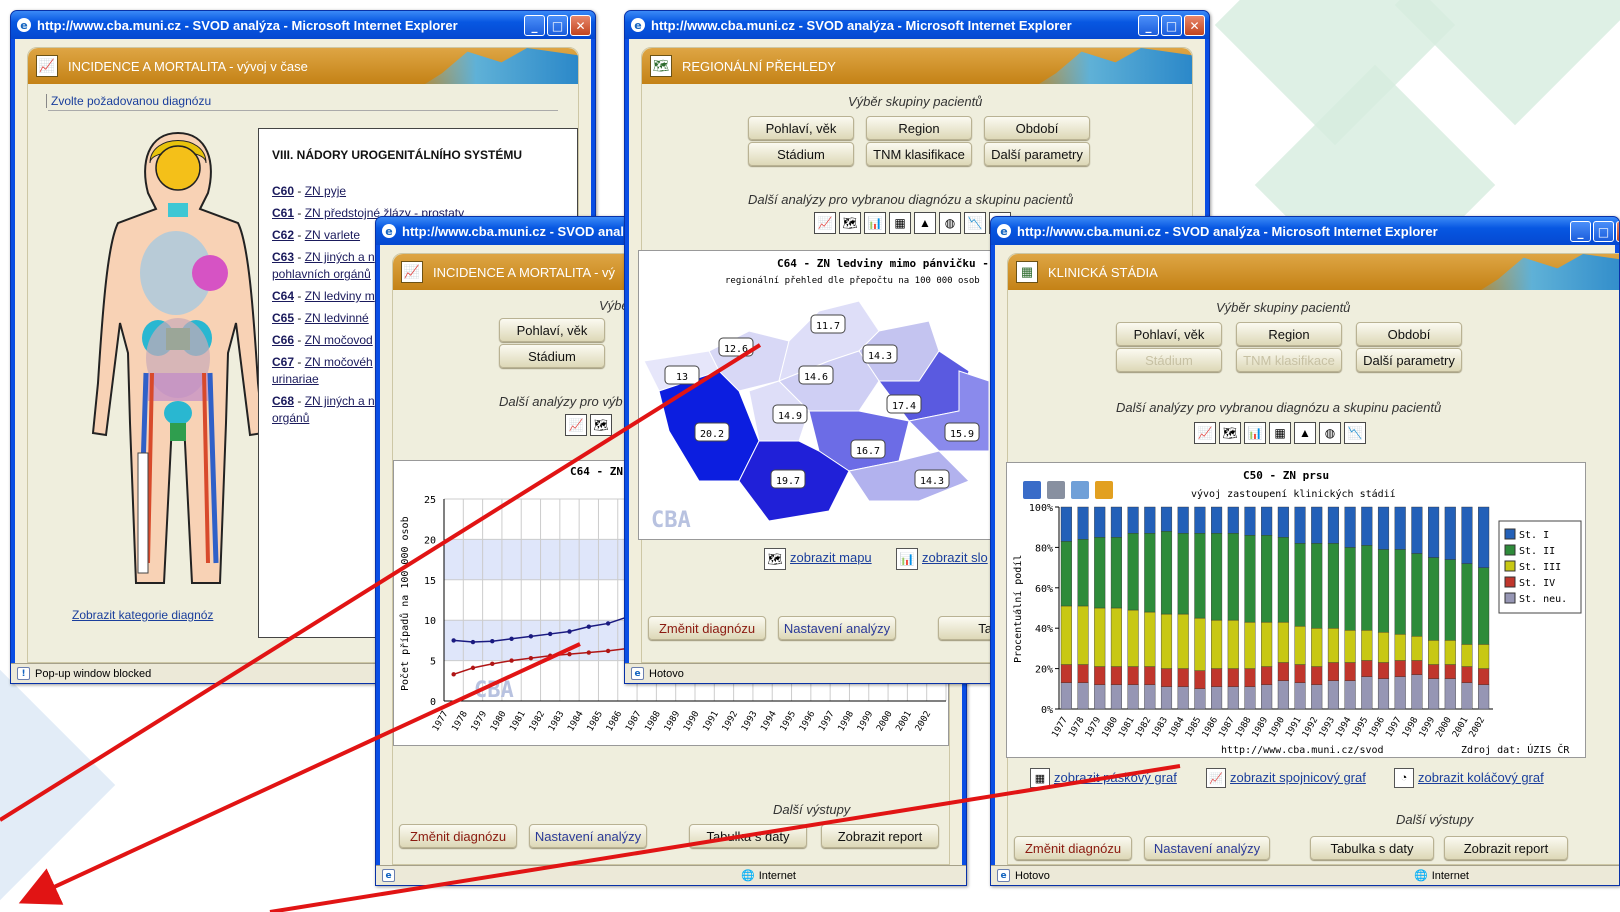 The image size is (1620, 912). What do you see at coordinates (1115, 777) in the screenshot?
I see `show-bar-chart-link: zobrazit páskový graf` at bounding box center [1115, 777].